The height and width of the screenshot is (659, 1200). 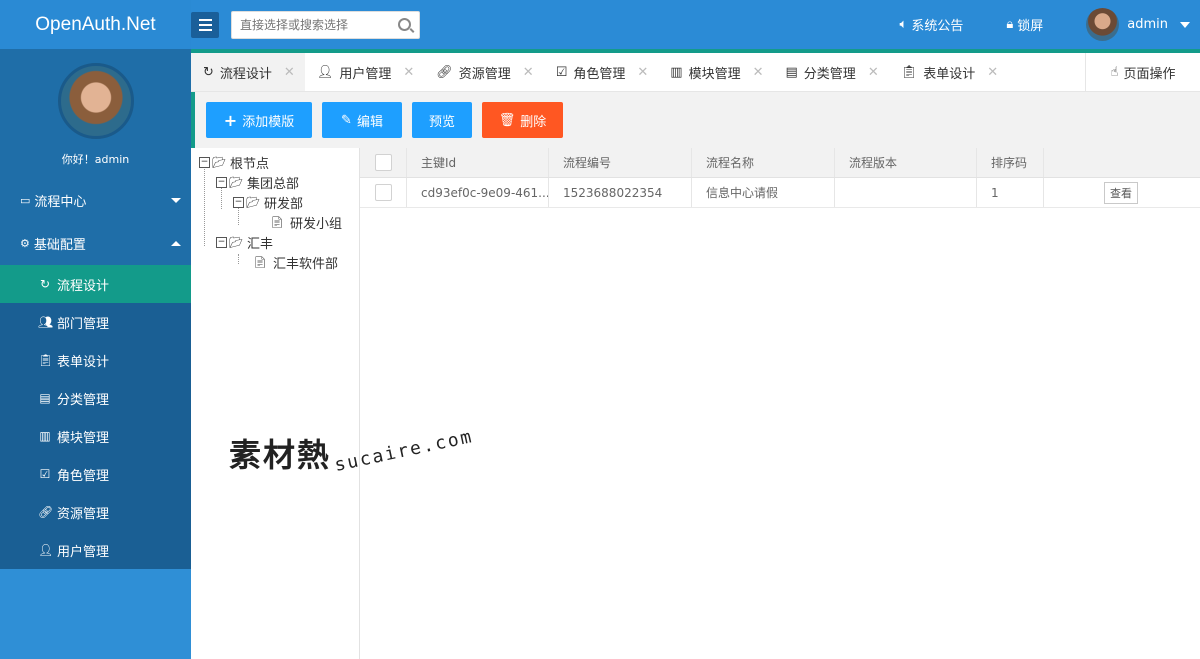 I want to click on sidebar-item-modules: ▥ 模块管理, so click(x=95, y=436).